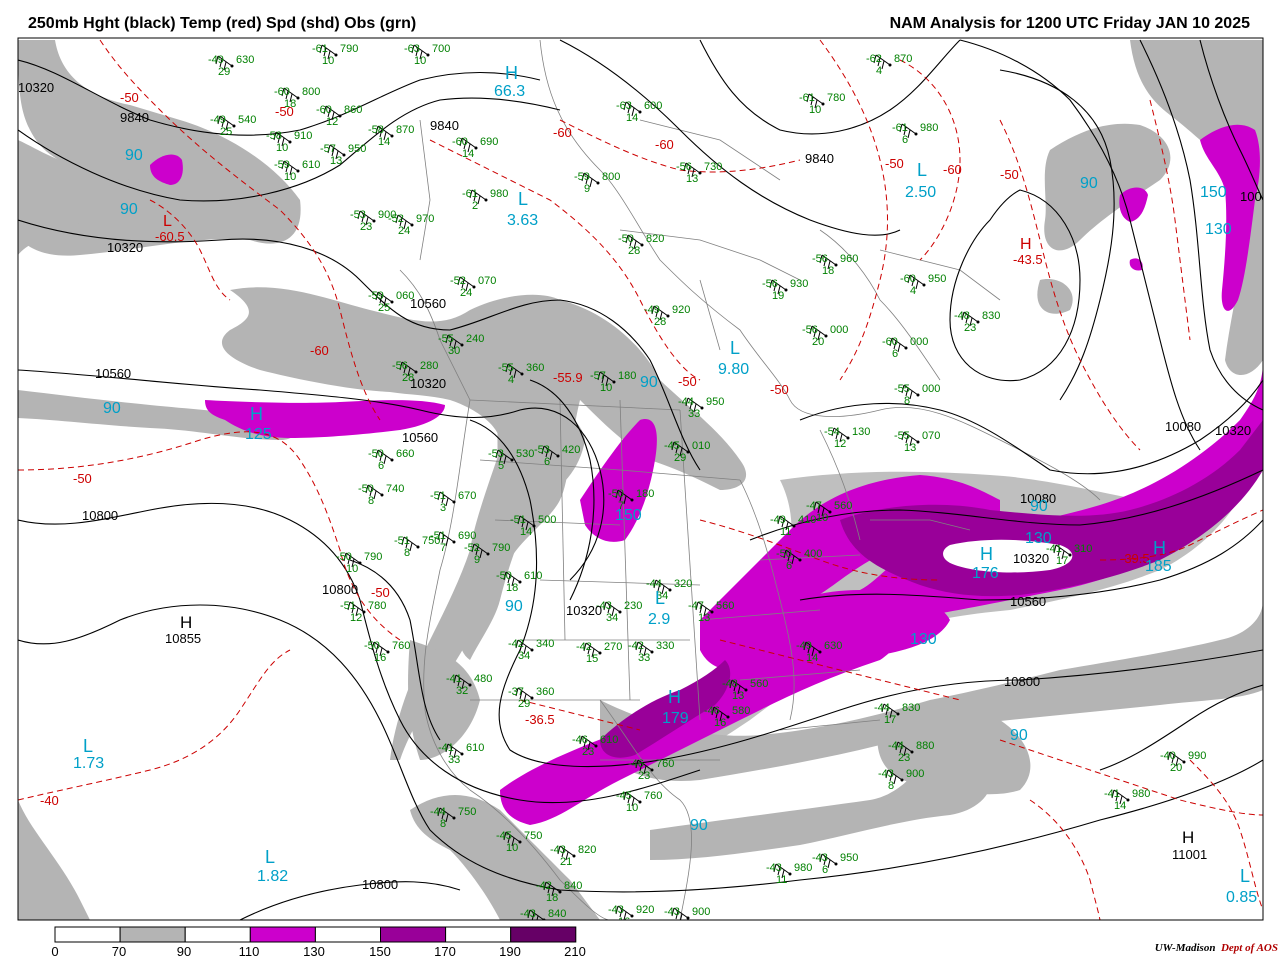 This screenshot has width=1280, height=960. I want to click on height-label: 10320, so click(125, 247).